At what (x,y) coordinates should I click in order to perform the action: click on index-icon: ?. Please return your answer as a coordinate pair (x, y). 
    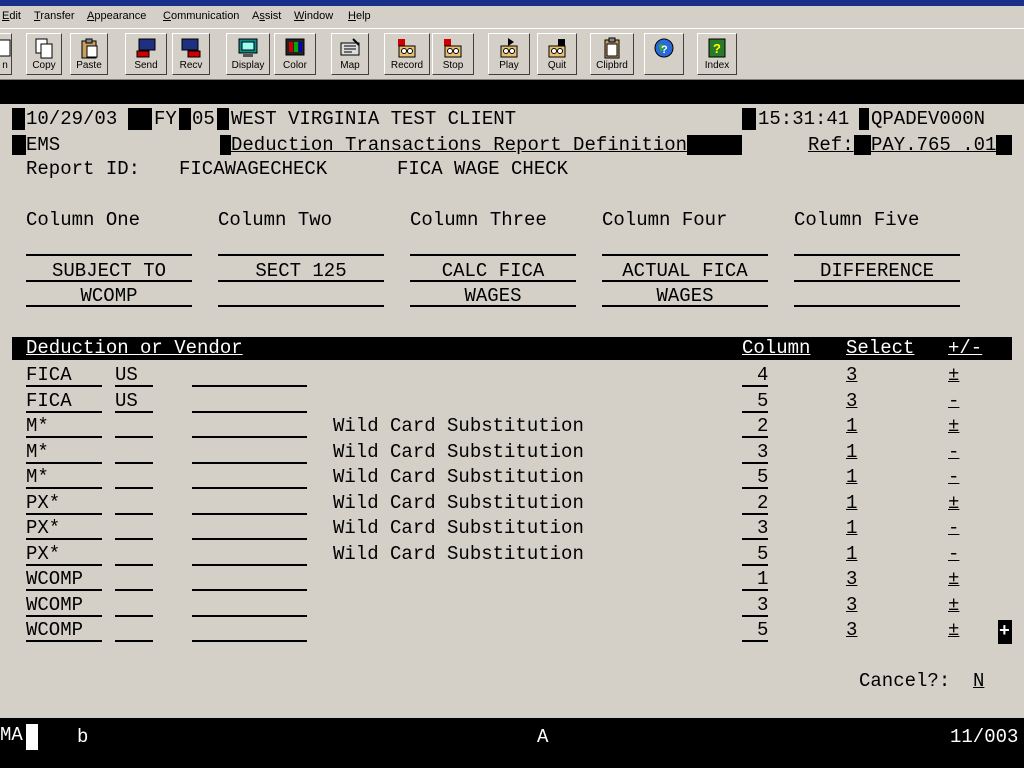
    Looking at the image, I should click on (717, 48).